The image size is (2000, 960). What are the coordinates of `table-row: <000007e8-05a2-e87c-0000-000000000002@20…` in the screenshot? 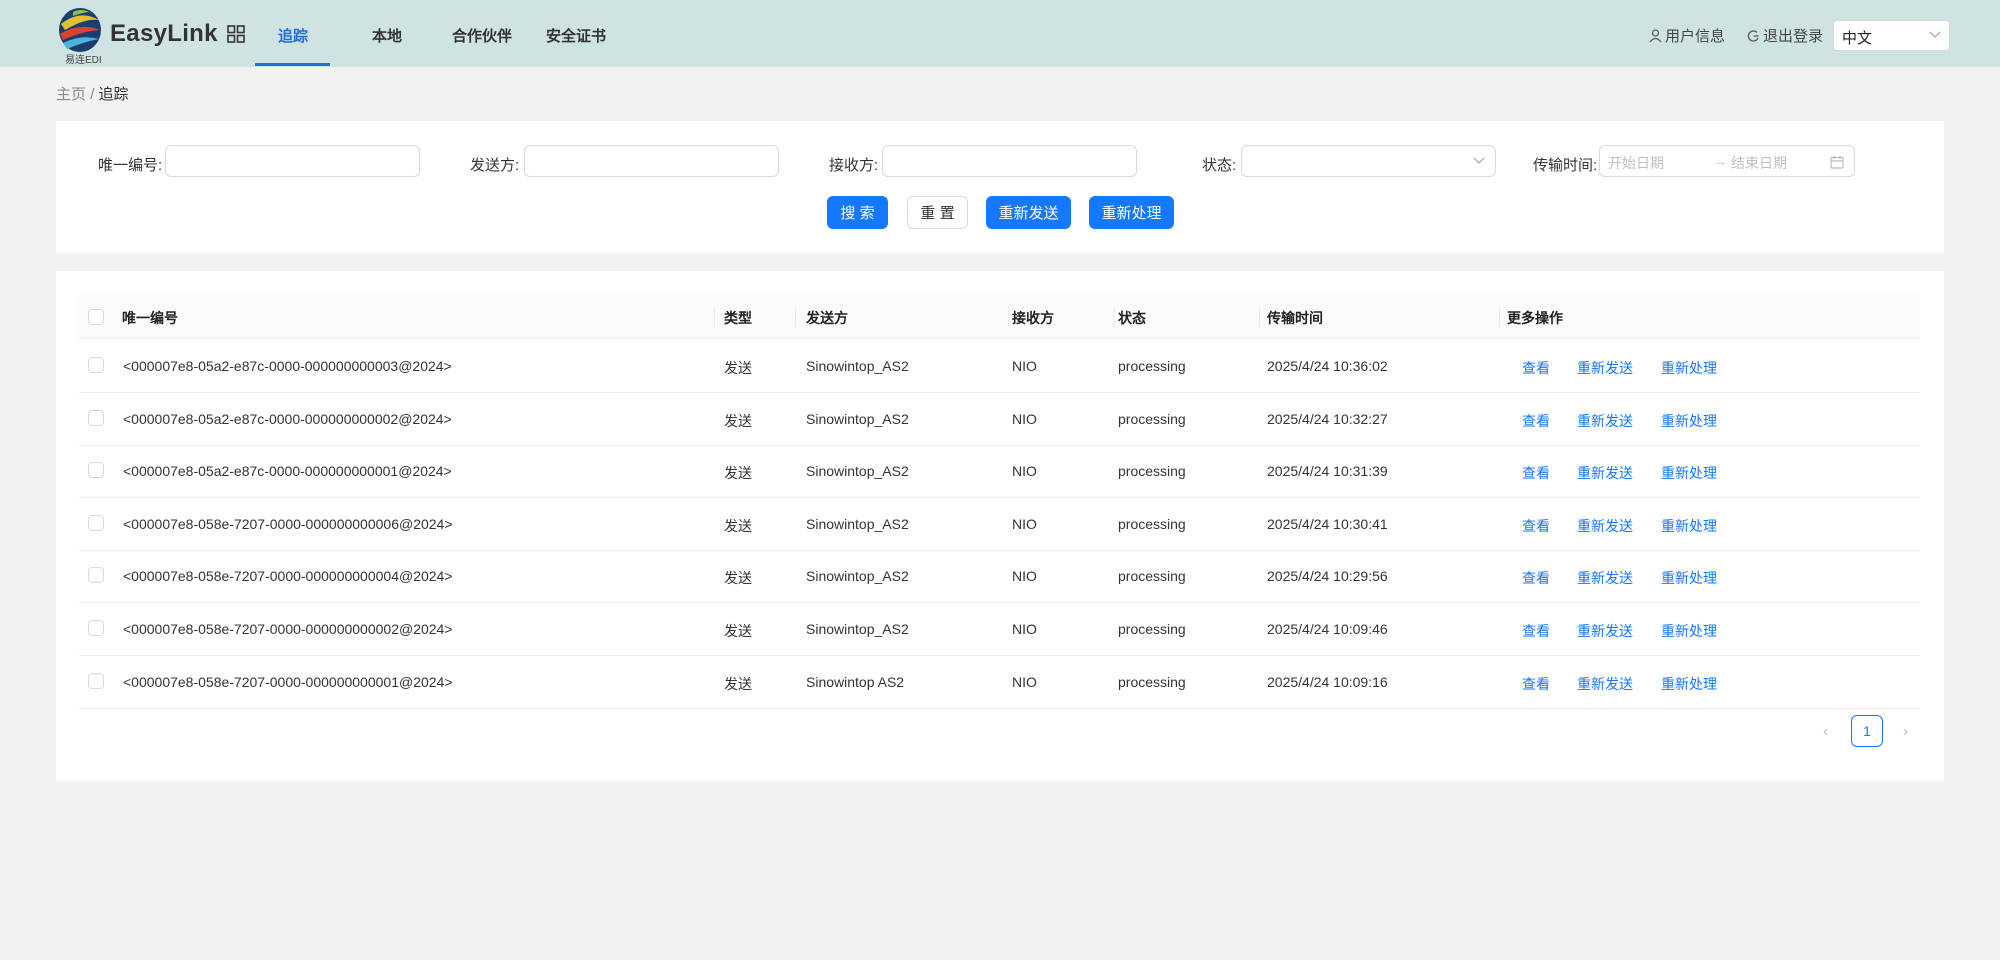 It's located at (999, 419).